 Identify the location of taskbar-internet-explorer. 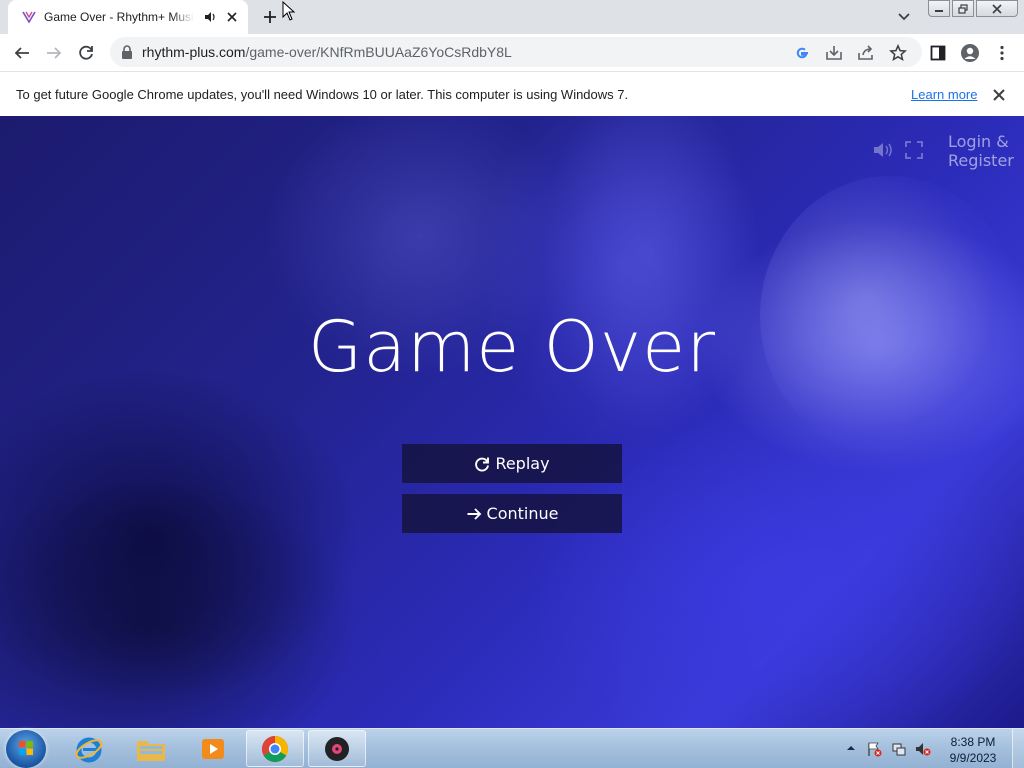
(89, 748).